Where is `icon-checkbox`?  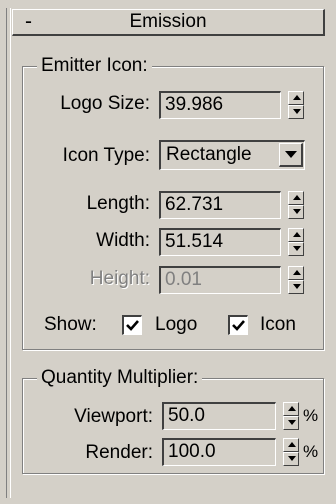
icon-checkbox is located at coordinates (238, 325).